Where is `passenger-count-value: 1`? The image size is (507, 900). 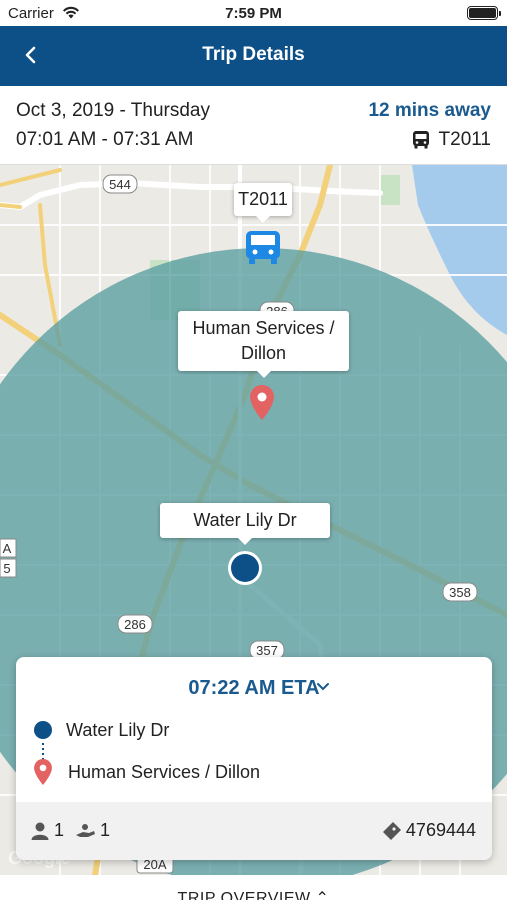 passenger-count-value: 1 is located at coordinates (59, 830).